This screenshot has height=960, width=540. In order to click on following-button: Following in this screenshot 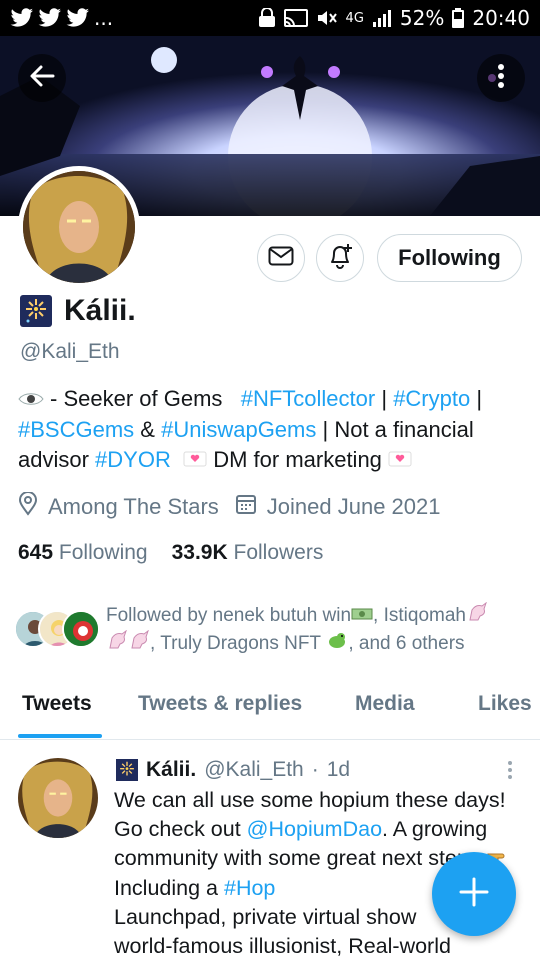, I will do `click(449, 258)`.